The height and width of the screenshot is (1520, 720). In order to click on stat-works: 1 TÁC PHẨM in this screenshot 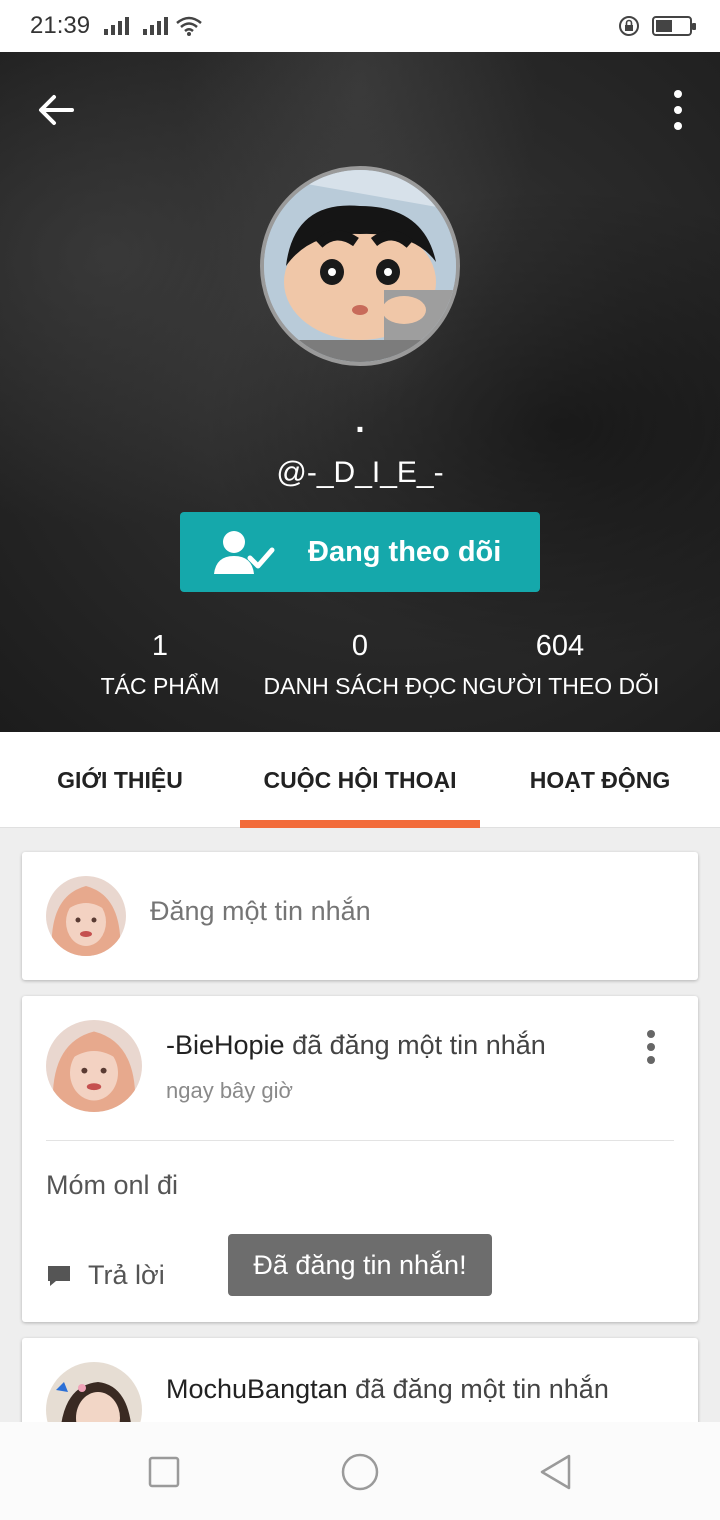, I will do `click(160, 665)`.